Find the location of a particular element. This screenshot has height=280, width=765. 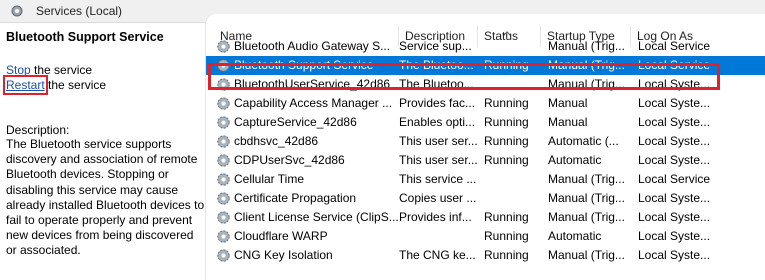

service-name: cbdhsvc_42d86 is located at coordinates (276, 141).